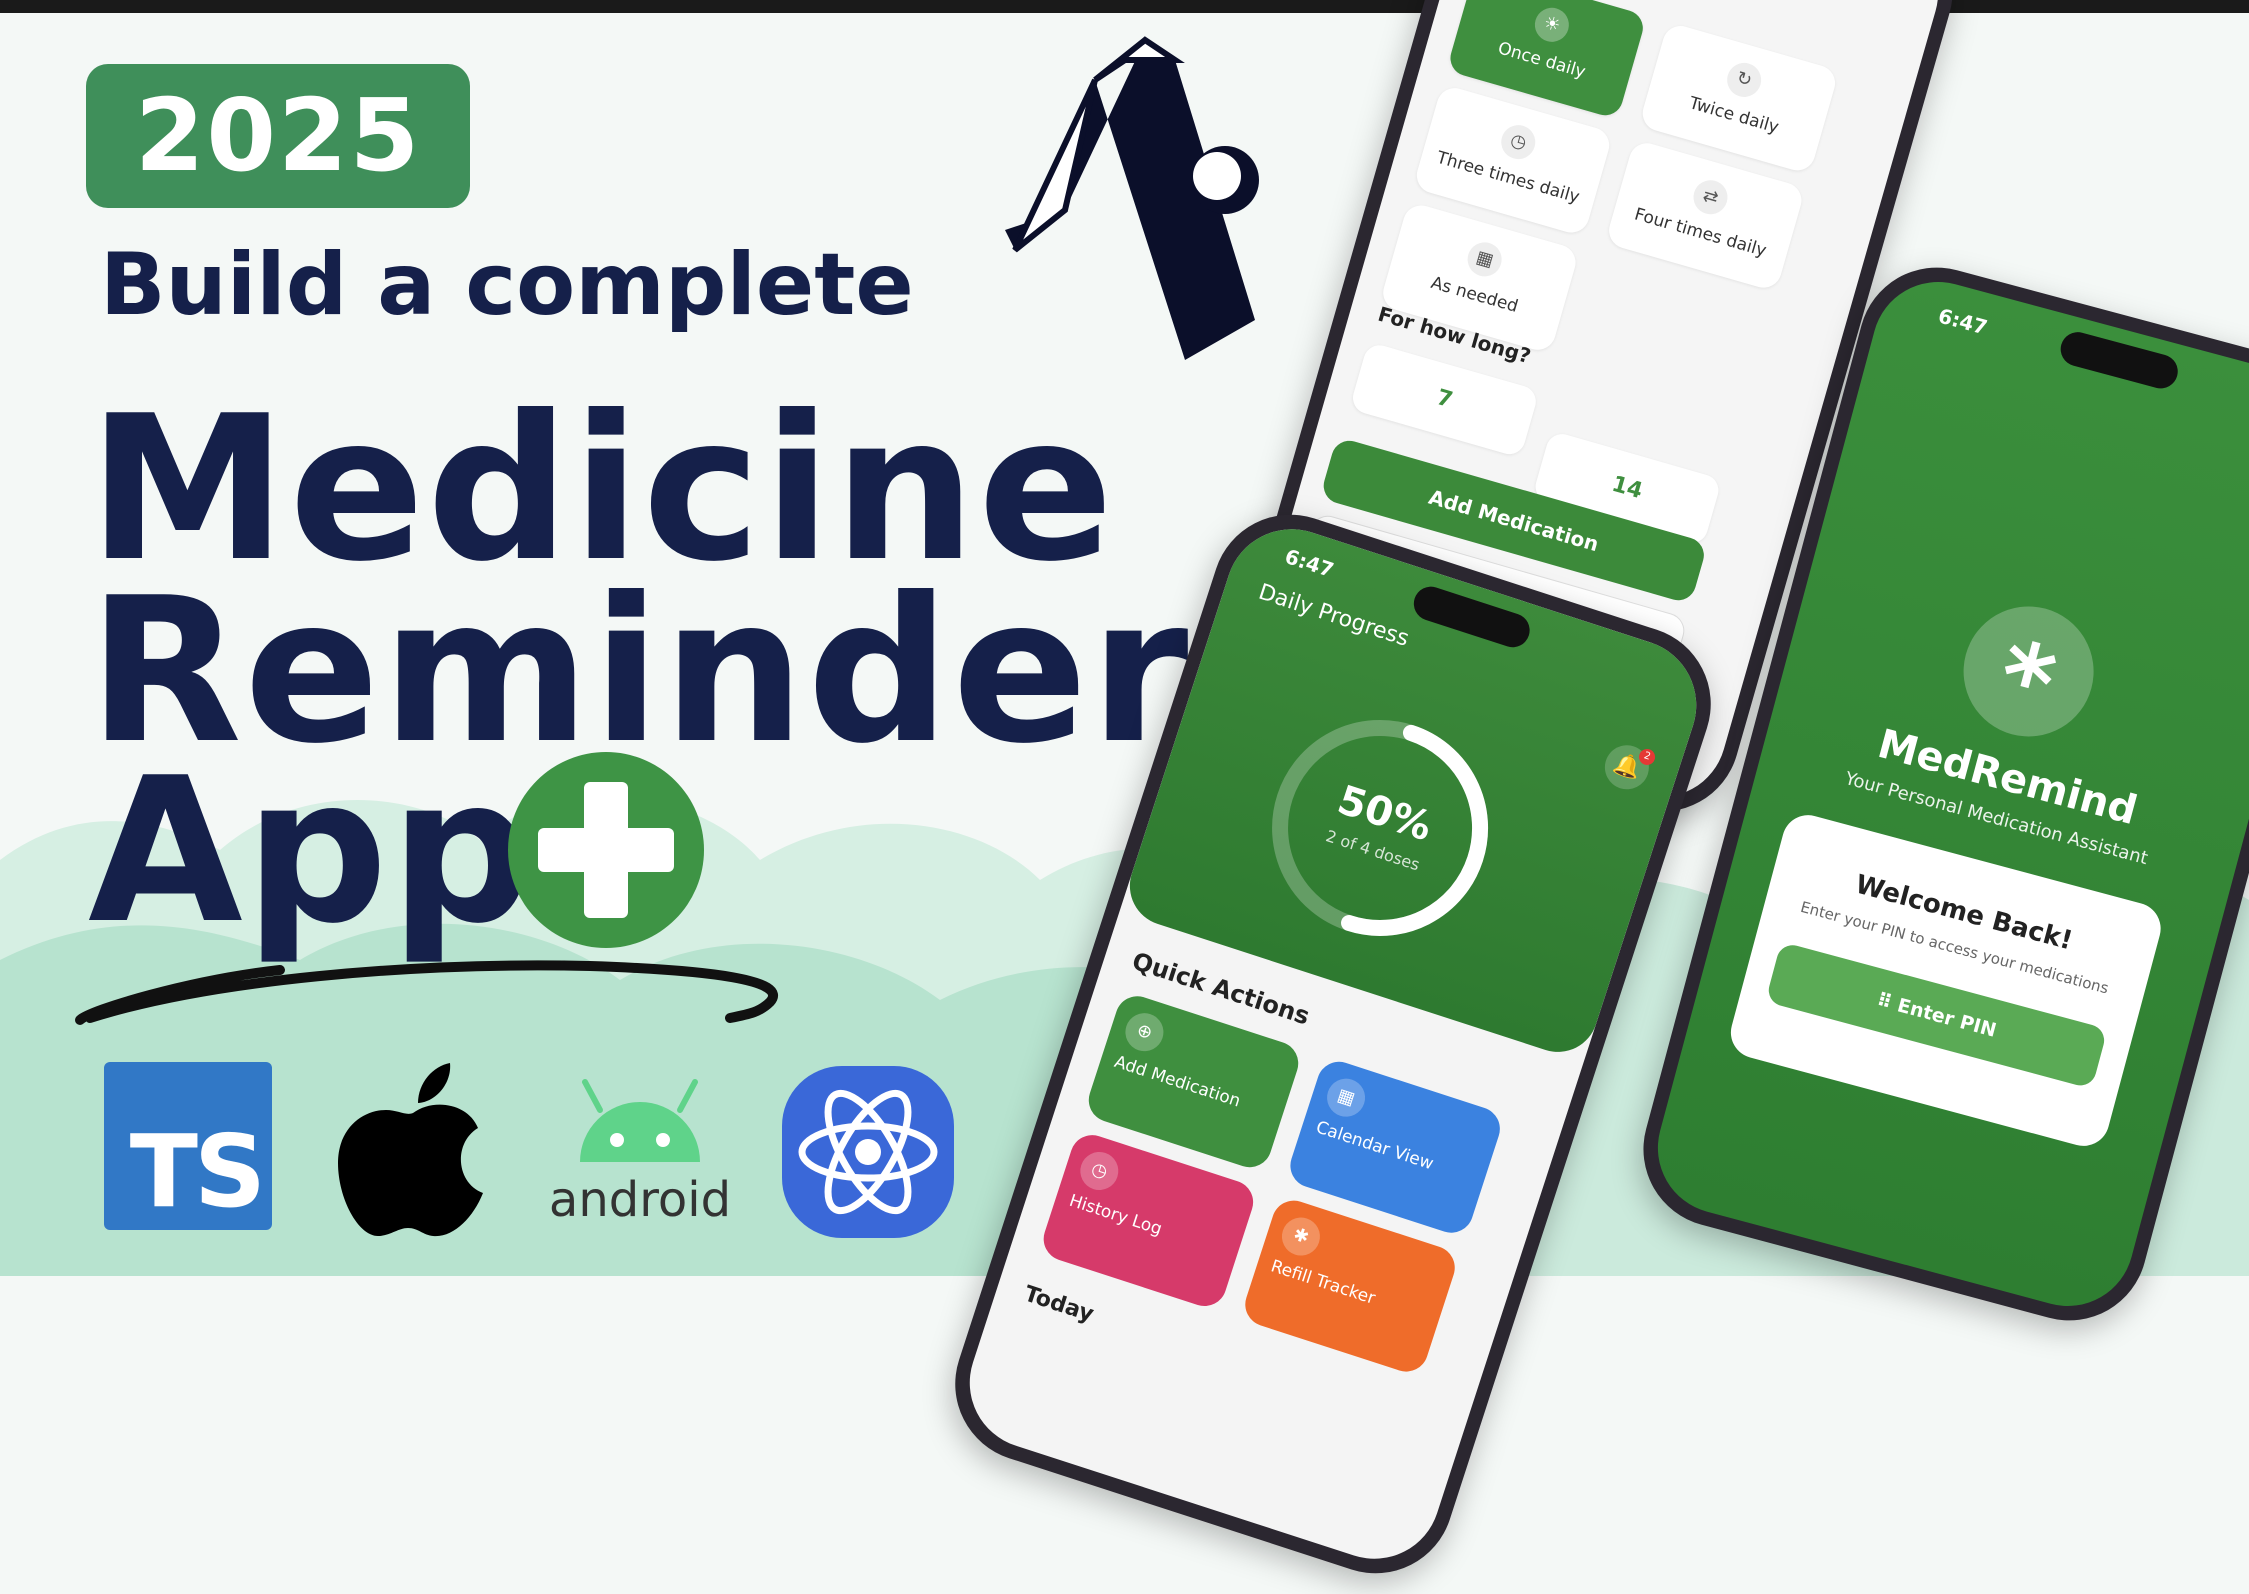  I want to click on android-robot-icon, so click(640, 1120).